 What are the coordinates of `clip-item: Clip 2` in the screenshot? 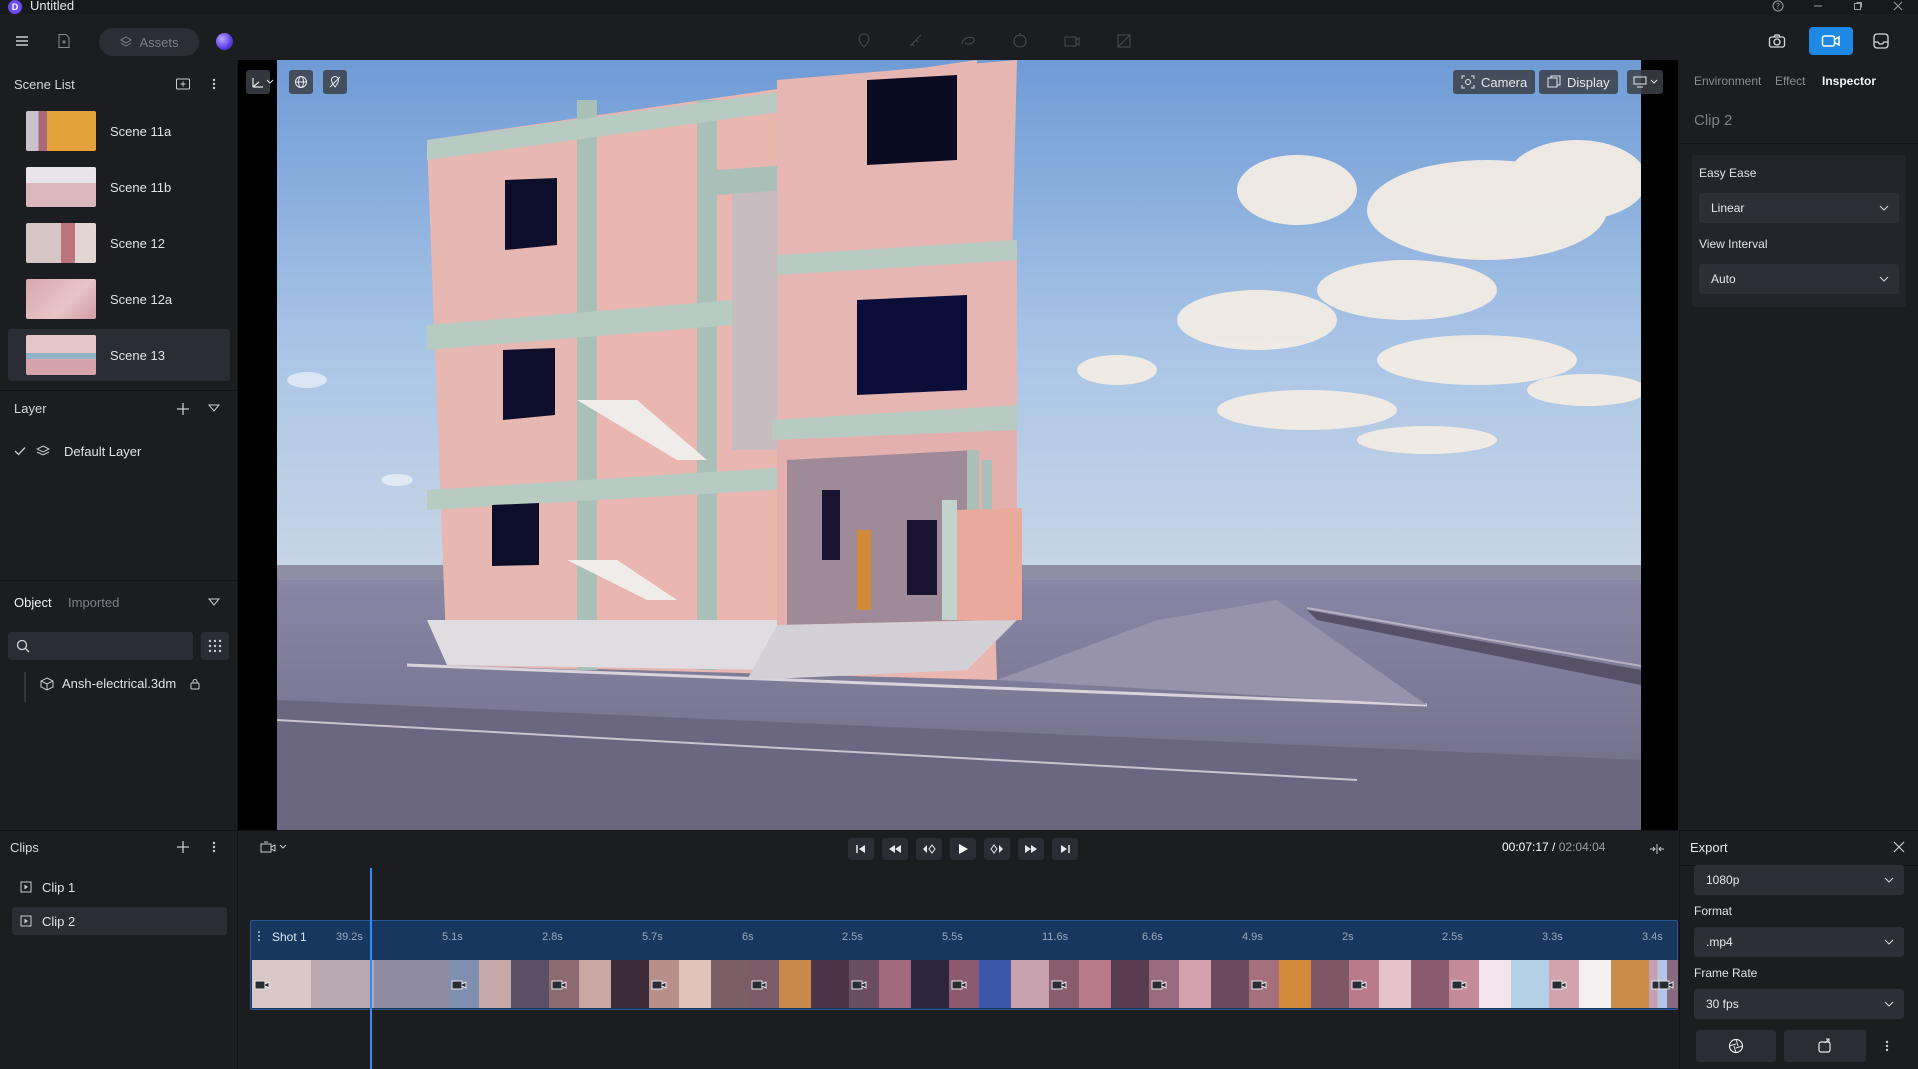 It's located at (119, 921).